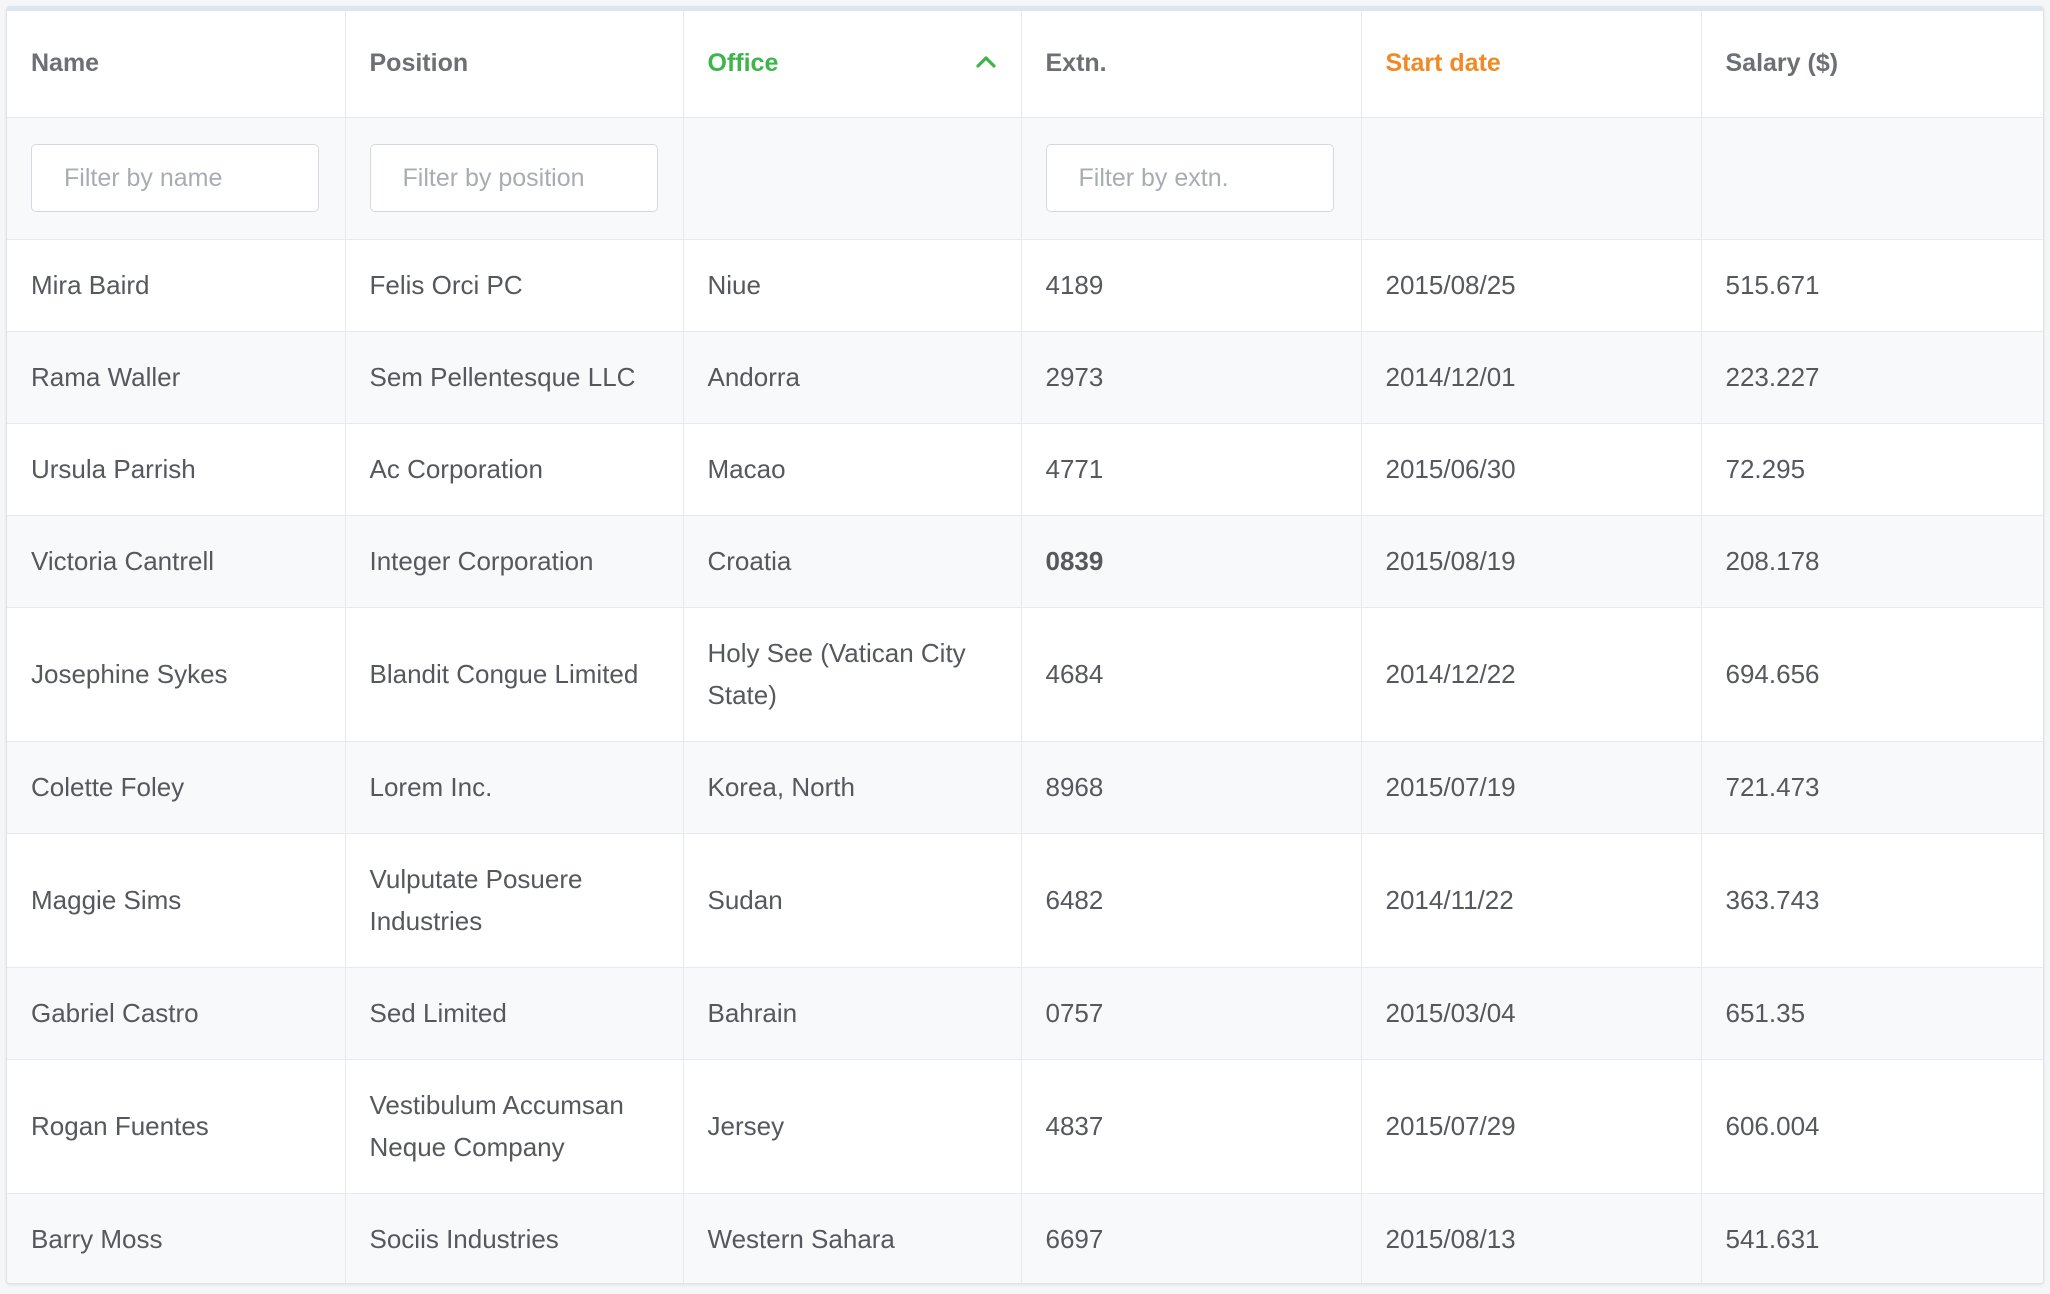 The image size is (2050, 1294). Describe the element at coordinates (852, 1126) in the screenshot. I see `cell-office: Jersey` at that location.